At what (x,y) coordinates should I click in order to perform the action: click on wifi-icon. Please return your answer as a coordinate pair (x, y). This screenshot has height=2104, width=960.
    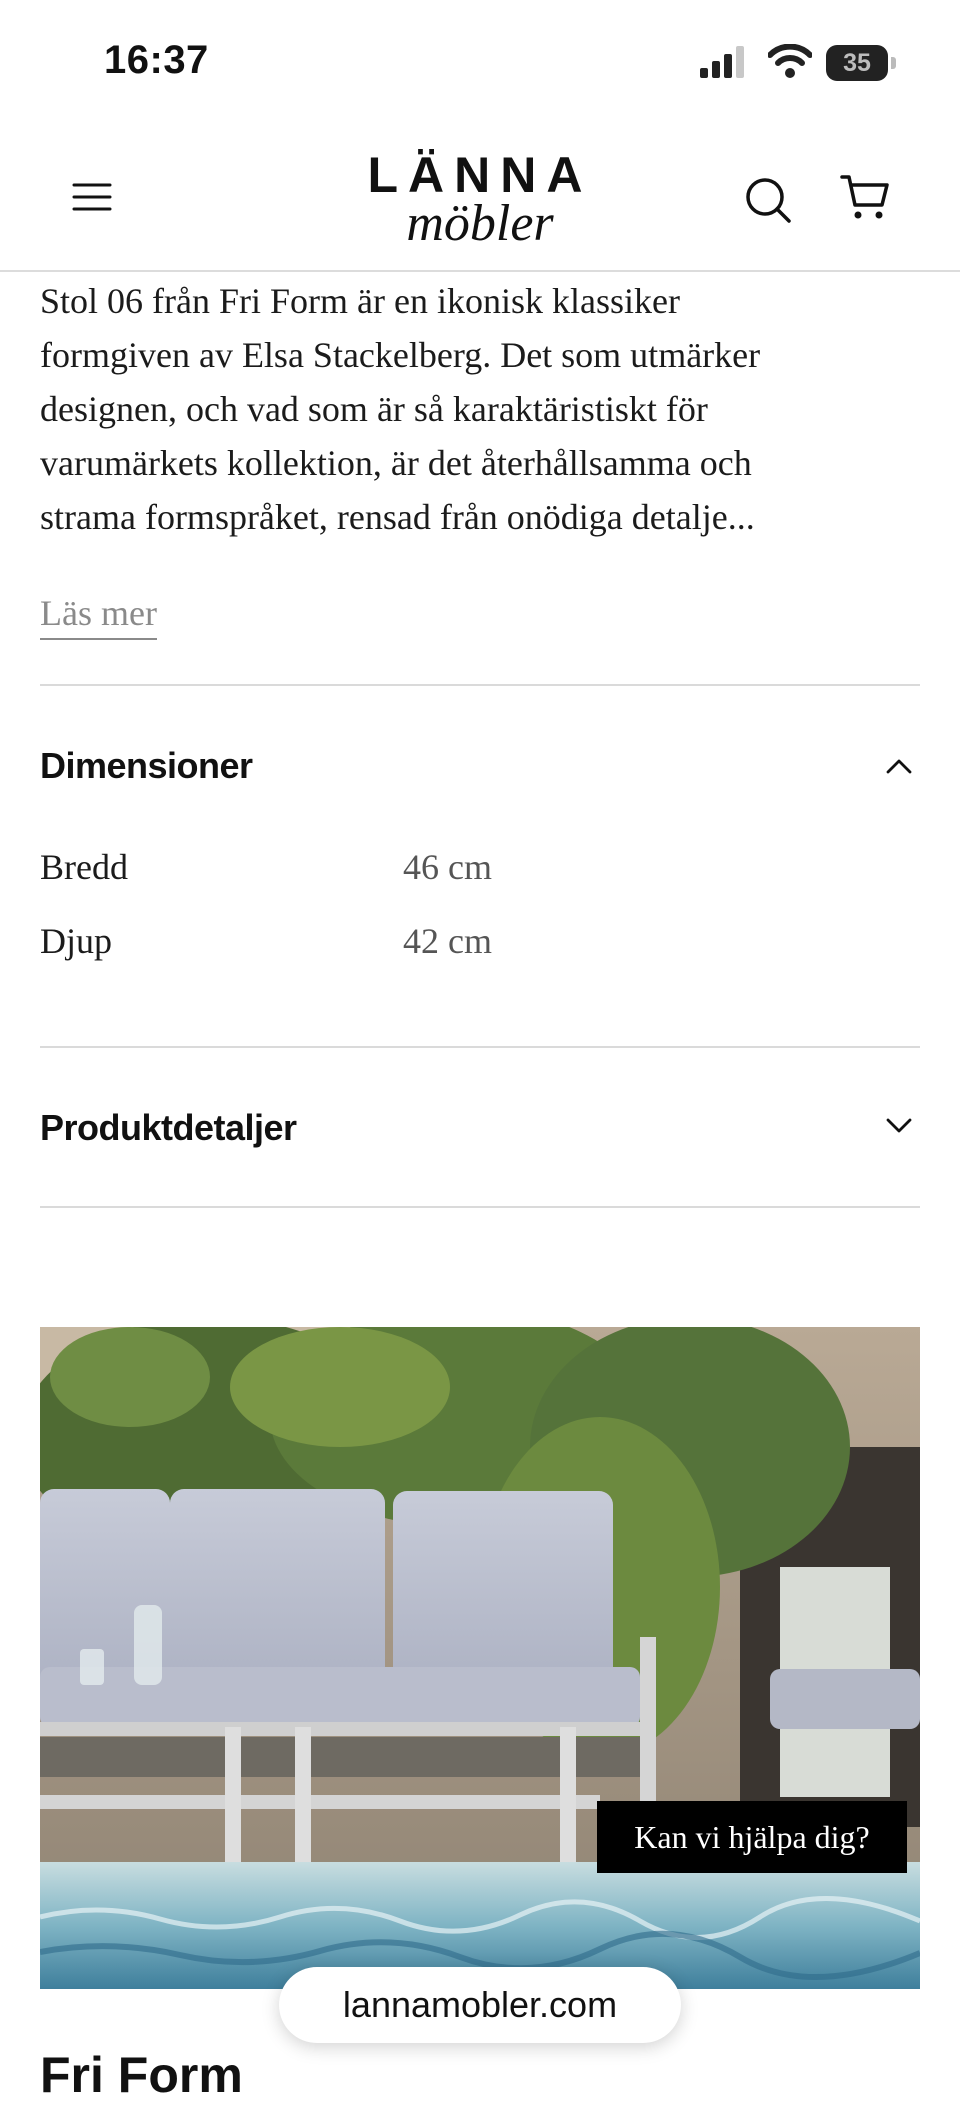
    Looking at the image, I should click on (790, 61).